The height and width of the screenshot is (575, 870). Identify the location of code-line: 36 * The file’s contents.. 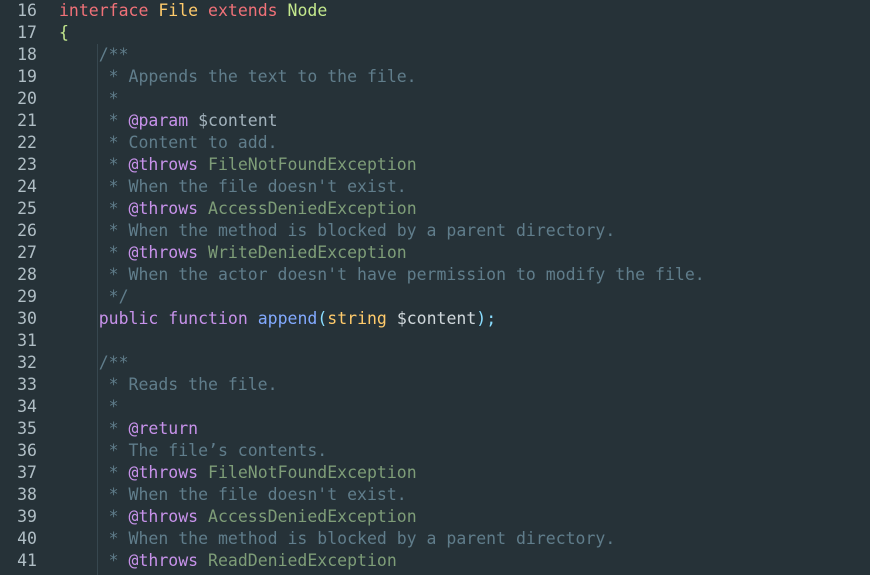
(435, 451).